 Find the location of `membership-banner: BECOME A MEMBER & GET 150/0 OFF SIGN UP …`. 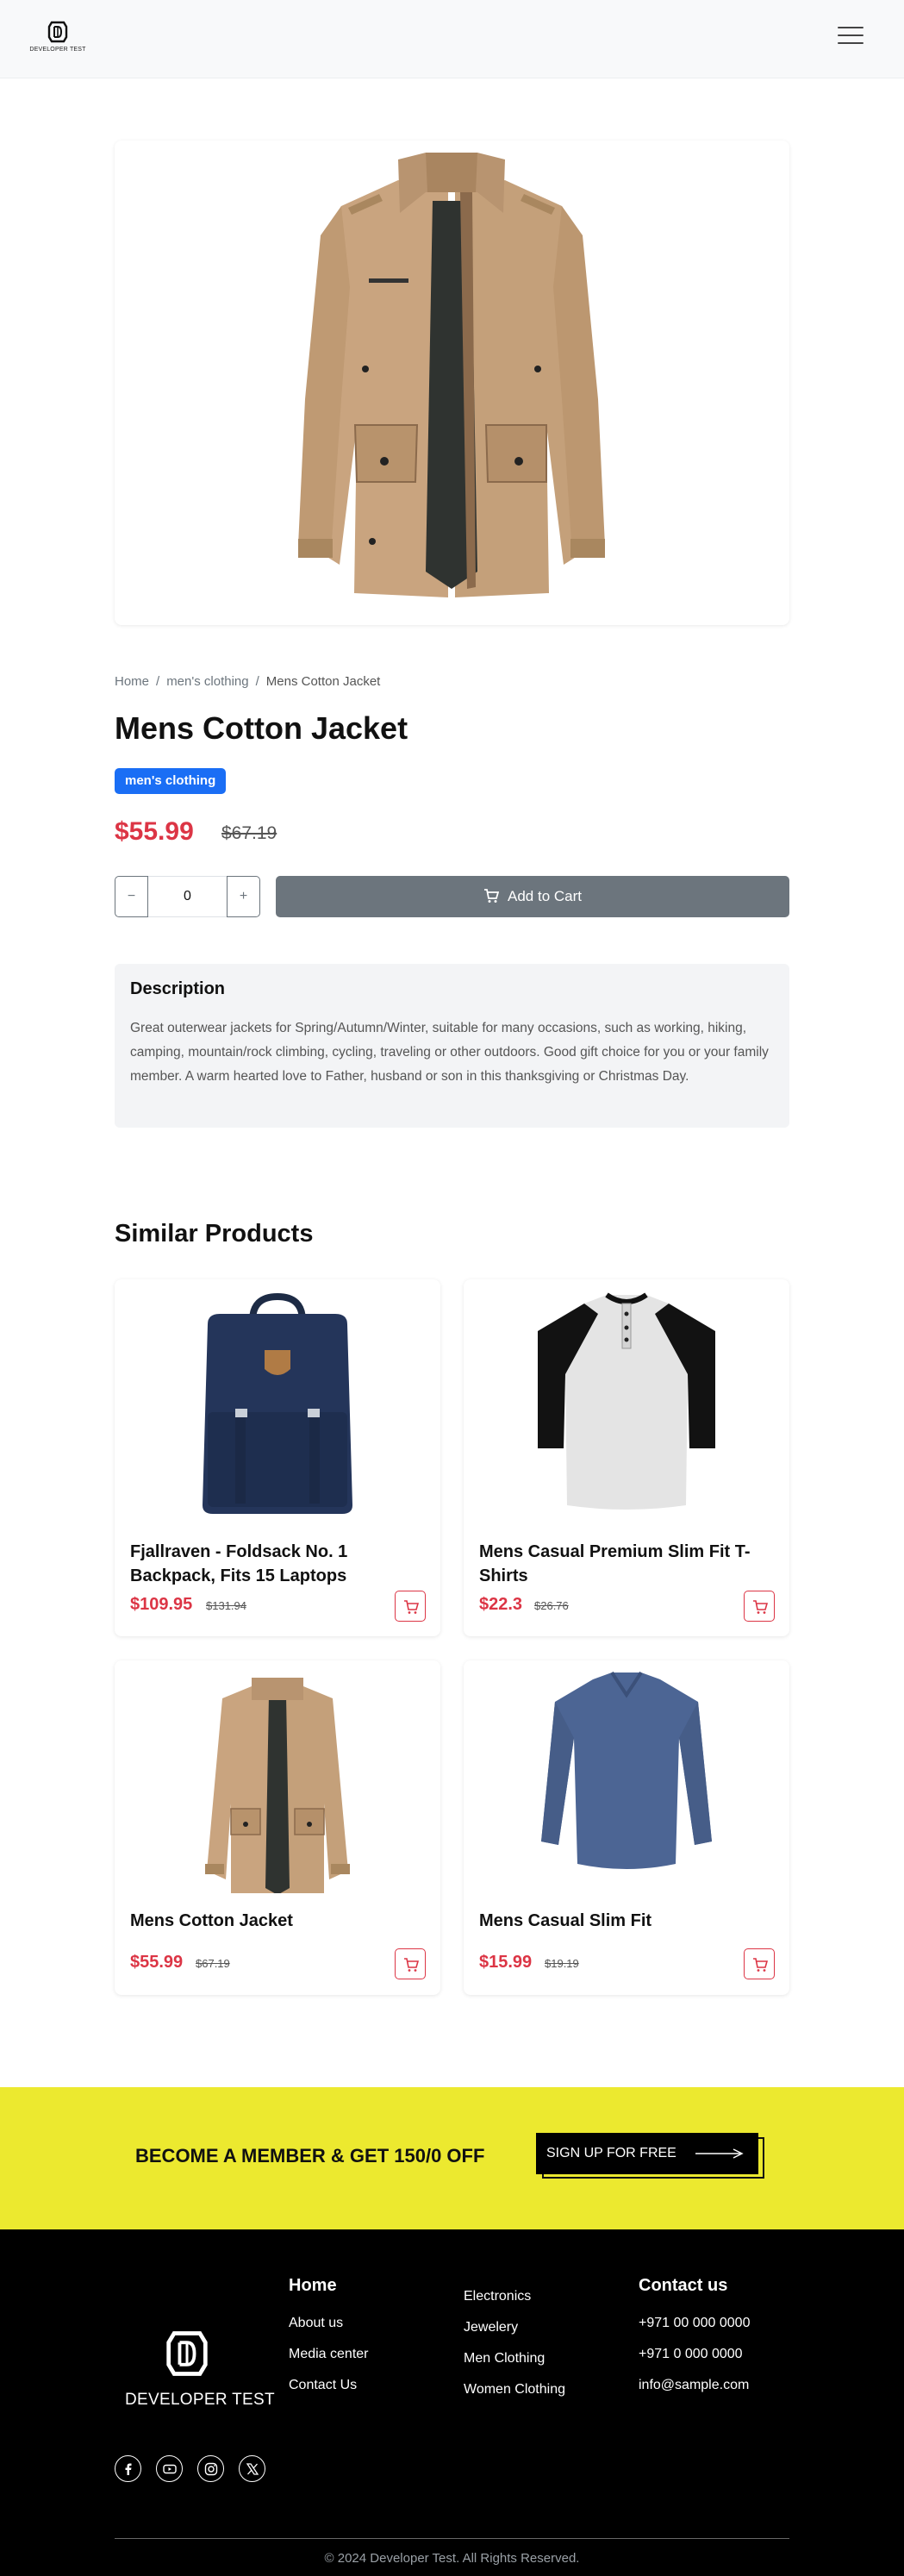

membership-banner: BECOME A MEMBER & GET 150/0 OFF SIGN UP … is located at coordinates (452, 2158).